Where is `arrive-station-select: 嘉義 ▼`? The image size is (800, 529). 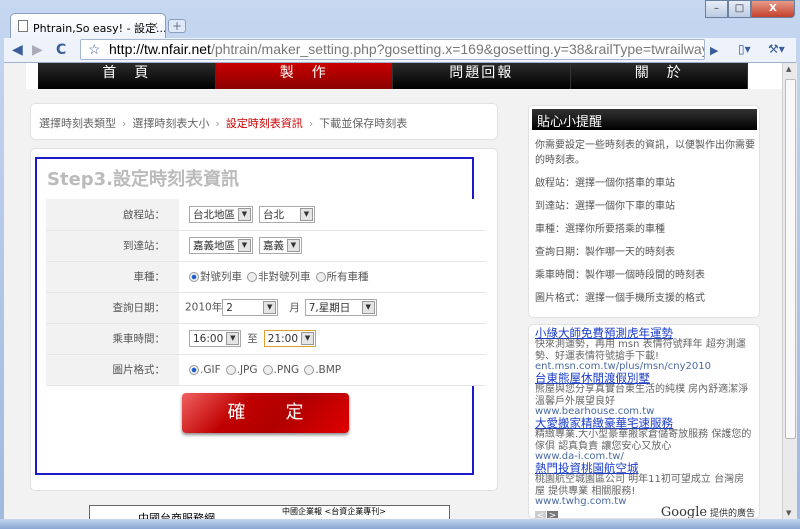 arrive-station-select: 嘉義 ▼ is located at coordinates (280, 245).